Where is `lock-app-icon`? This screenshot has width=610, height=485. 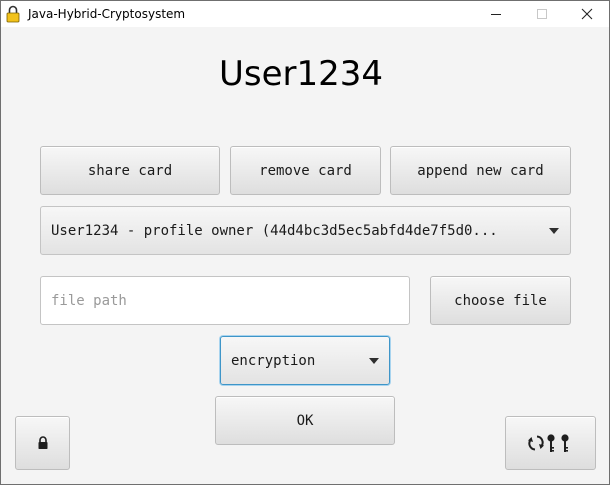 lock-app-icon is located at coordinates (13, 14).